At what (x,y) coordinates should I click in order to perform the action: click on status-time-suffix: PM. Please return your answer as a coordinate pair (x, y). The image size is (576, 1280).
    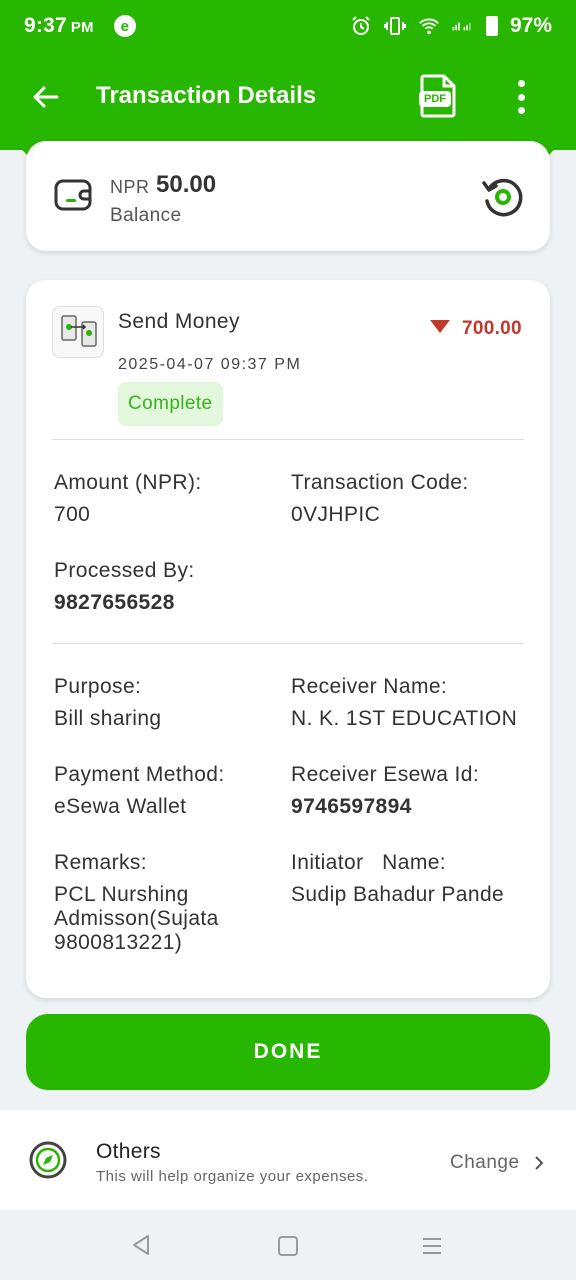
    Looking at the image, I should click on (82, 27).